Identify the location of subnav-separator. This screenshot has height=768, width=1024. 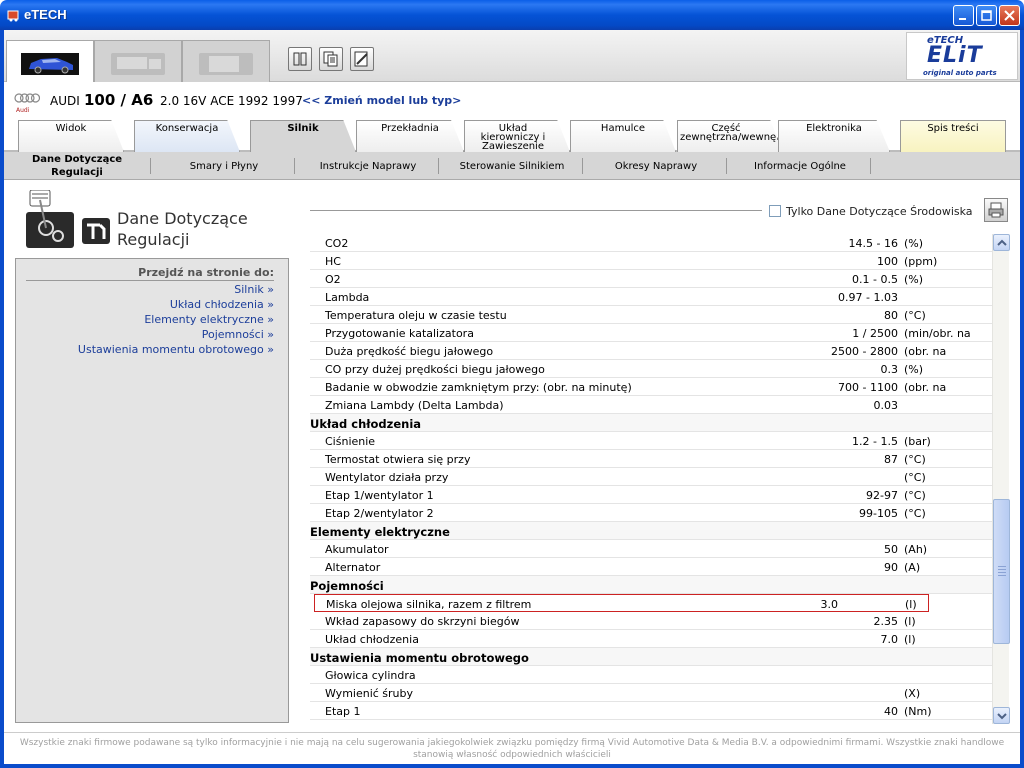
(726, 166).